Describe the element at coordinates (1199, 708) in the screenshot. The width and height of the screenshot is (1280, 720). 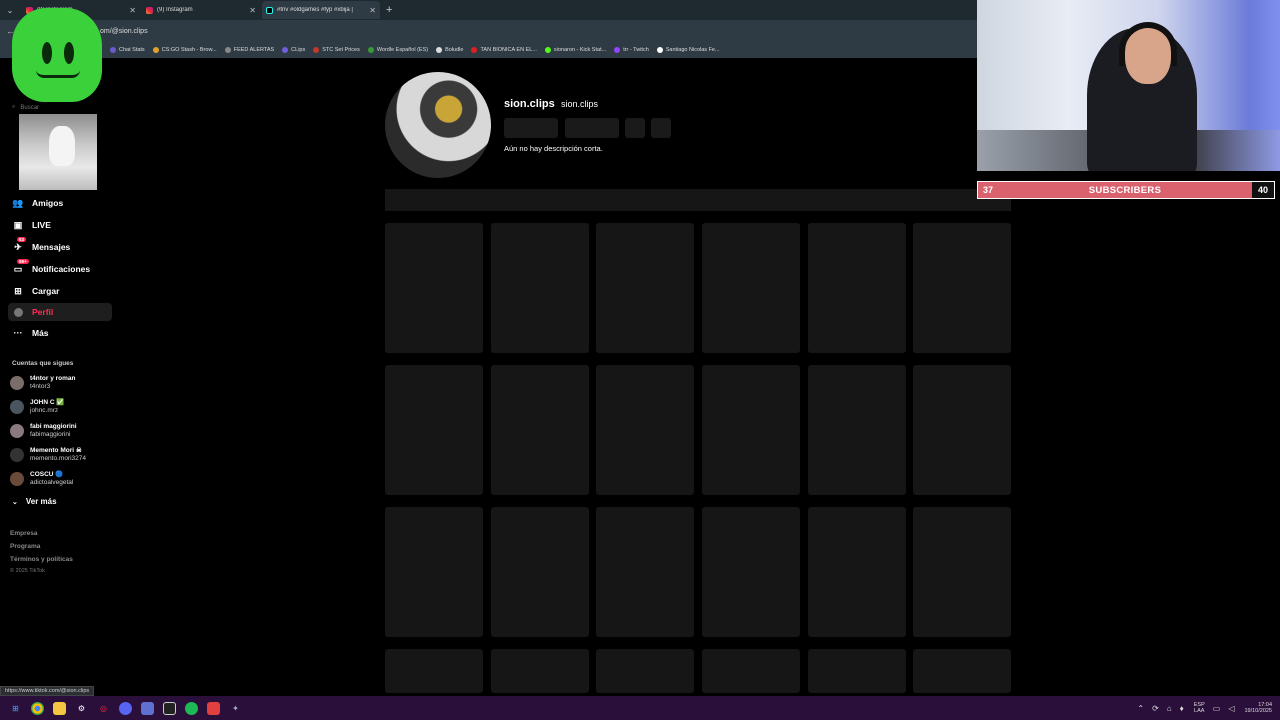
I see `language-indicator: ESP LAA` at that location.